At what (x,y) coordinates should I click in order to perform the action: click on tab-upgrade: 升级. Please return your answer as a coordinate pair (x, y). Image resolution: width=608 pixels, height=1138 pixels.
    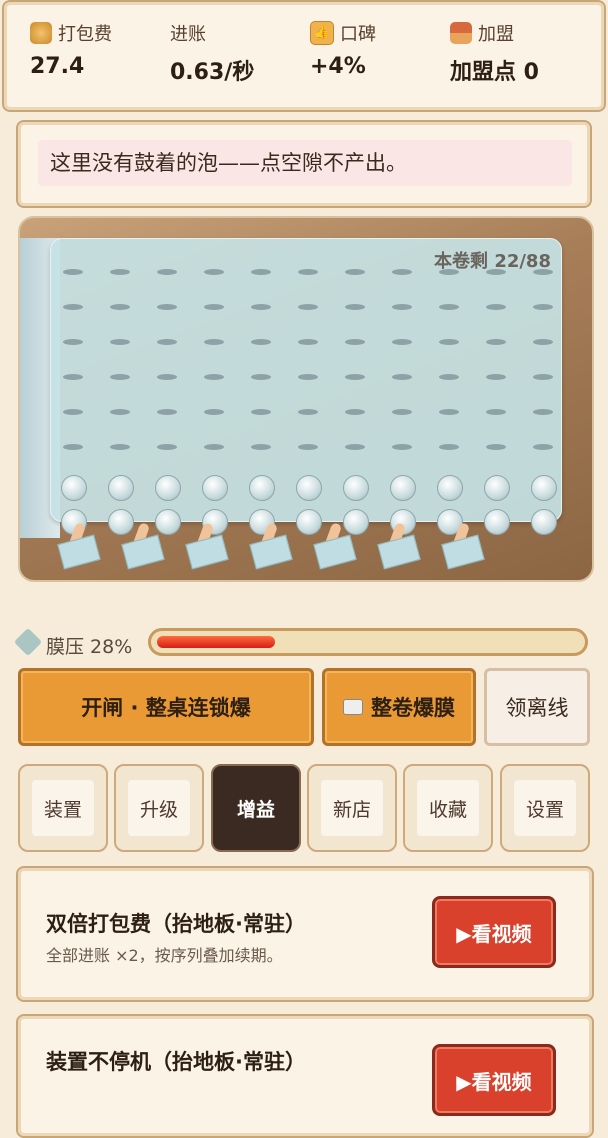
    Looking at the image, I should click on (159, 808).